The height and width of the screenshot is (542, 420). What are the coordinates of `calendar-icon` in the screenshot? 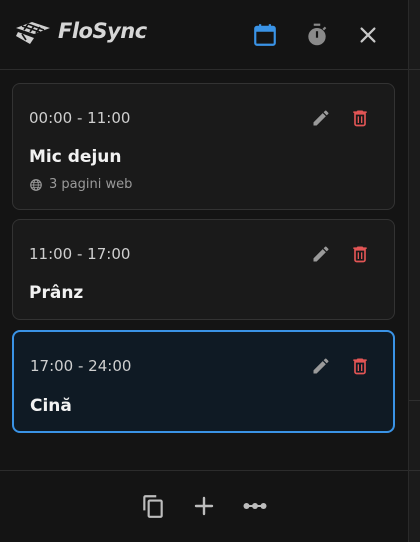 It's located at (265, 35).